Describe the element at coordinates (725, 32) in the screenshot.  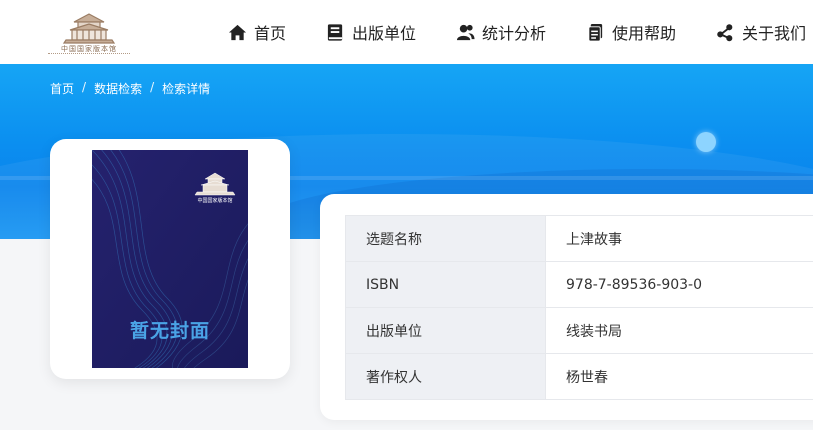
I see `share-nodes-icon` at that location.